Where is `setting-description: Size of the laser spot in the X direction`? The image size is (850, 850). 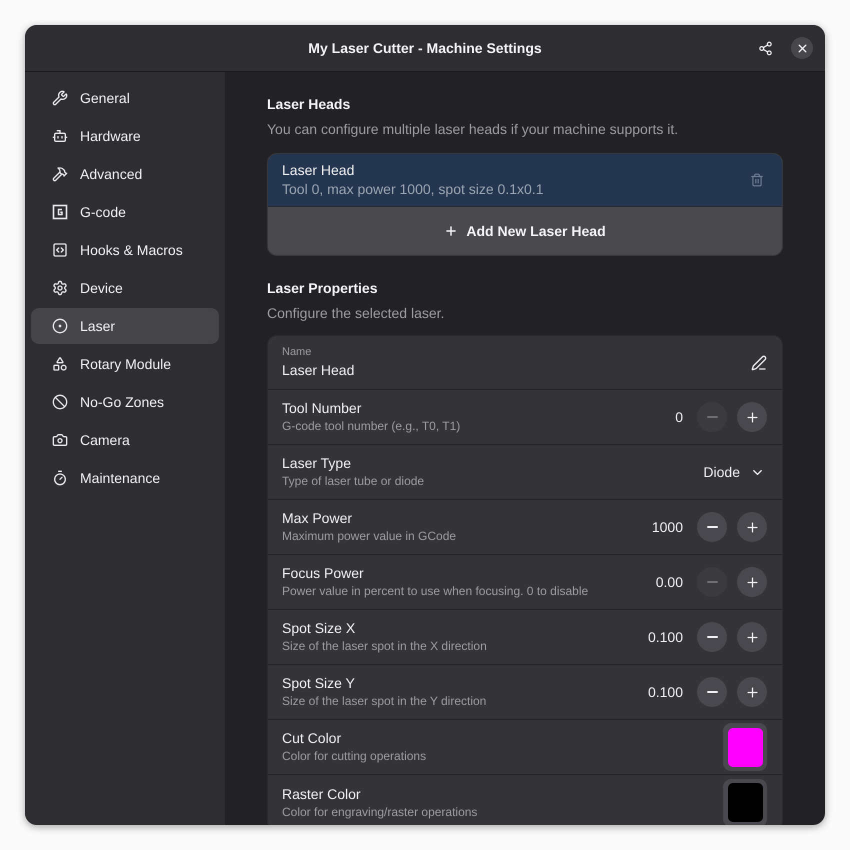
setting-description: Size of the laser spot in the X direction is located at coordinates (384, 646).